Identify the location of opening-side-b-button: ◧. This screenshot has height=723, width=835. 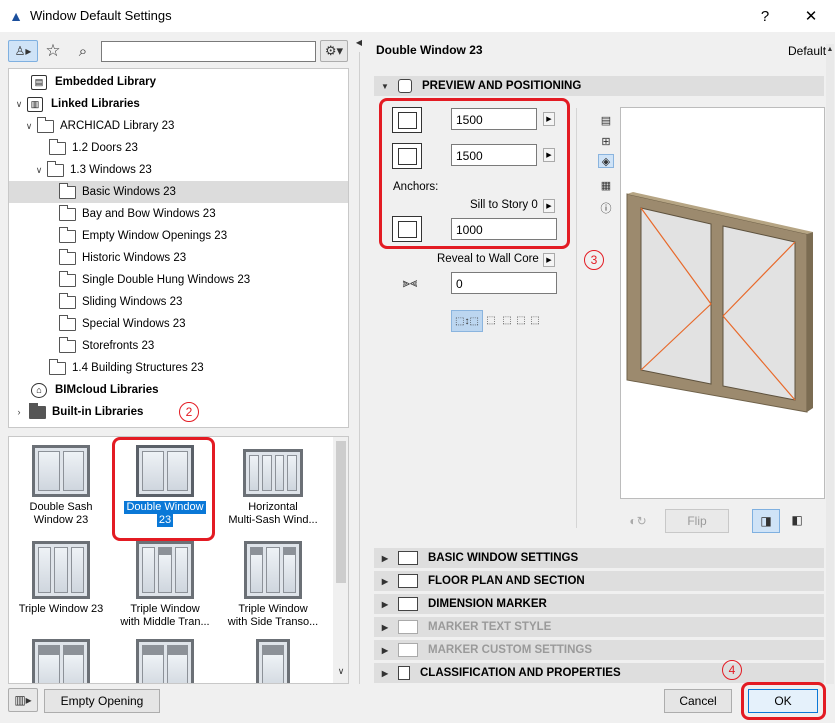
(798, 521).